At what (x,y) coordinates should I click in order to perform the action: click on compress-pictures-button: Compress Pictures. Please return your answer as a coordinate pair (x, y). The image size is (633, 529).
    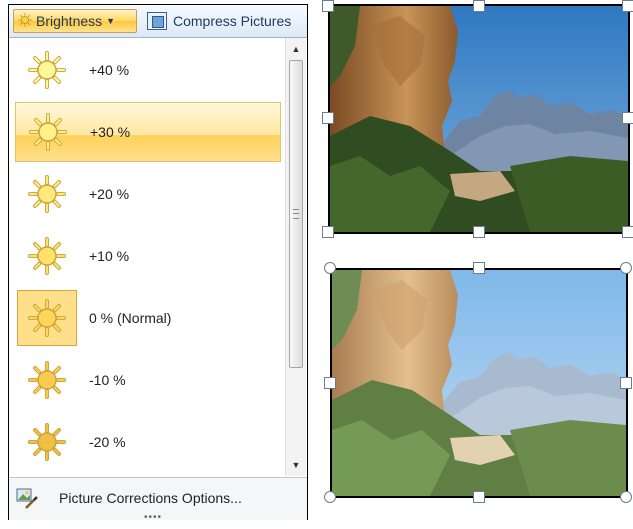
    Looking at the image, I should click on (224, 21).